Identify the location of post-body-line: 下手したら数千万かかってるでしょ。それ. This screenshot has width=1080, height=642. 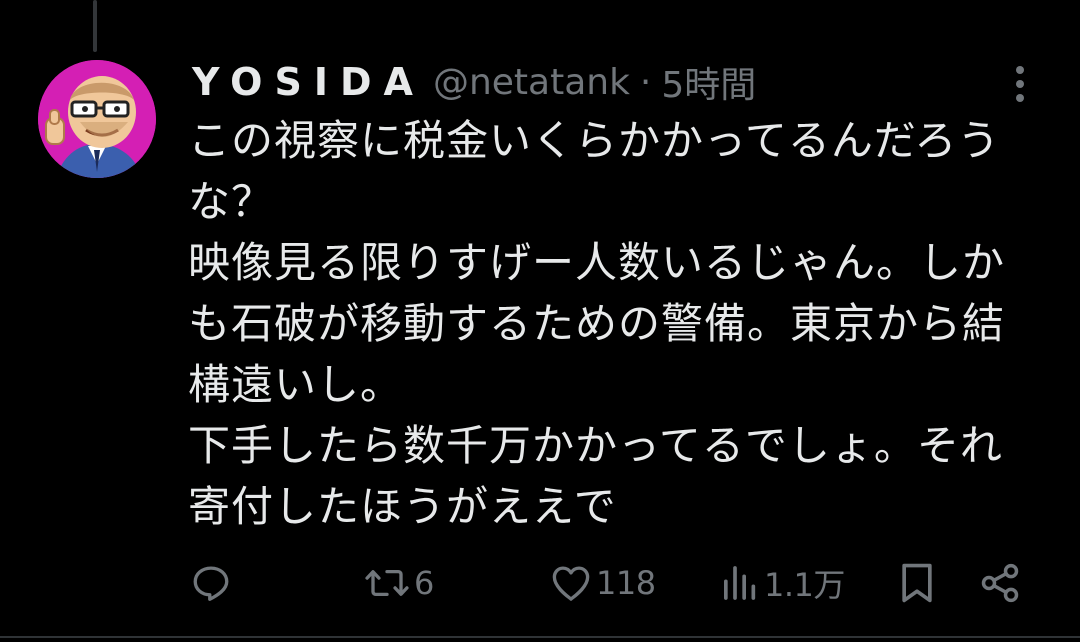
(595, 445).